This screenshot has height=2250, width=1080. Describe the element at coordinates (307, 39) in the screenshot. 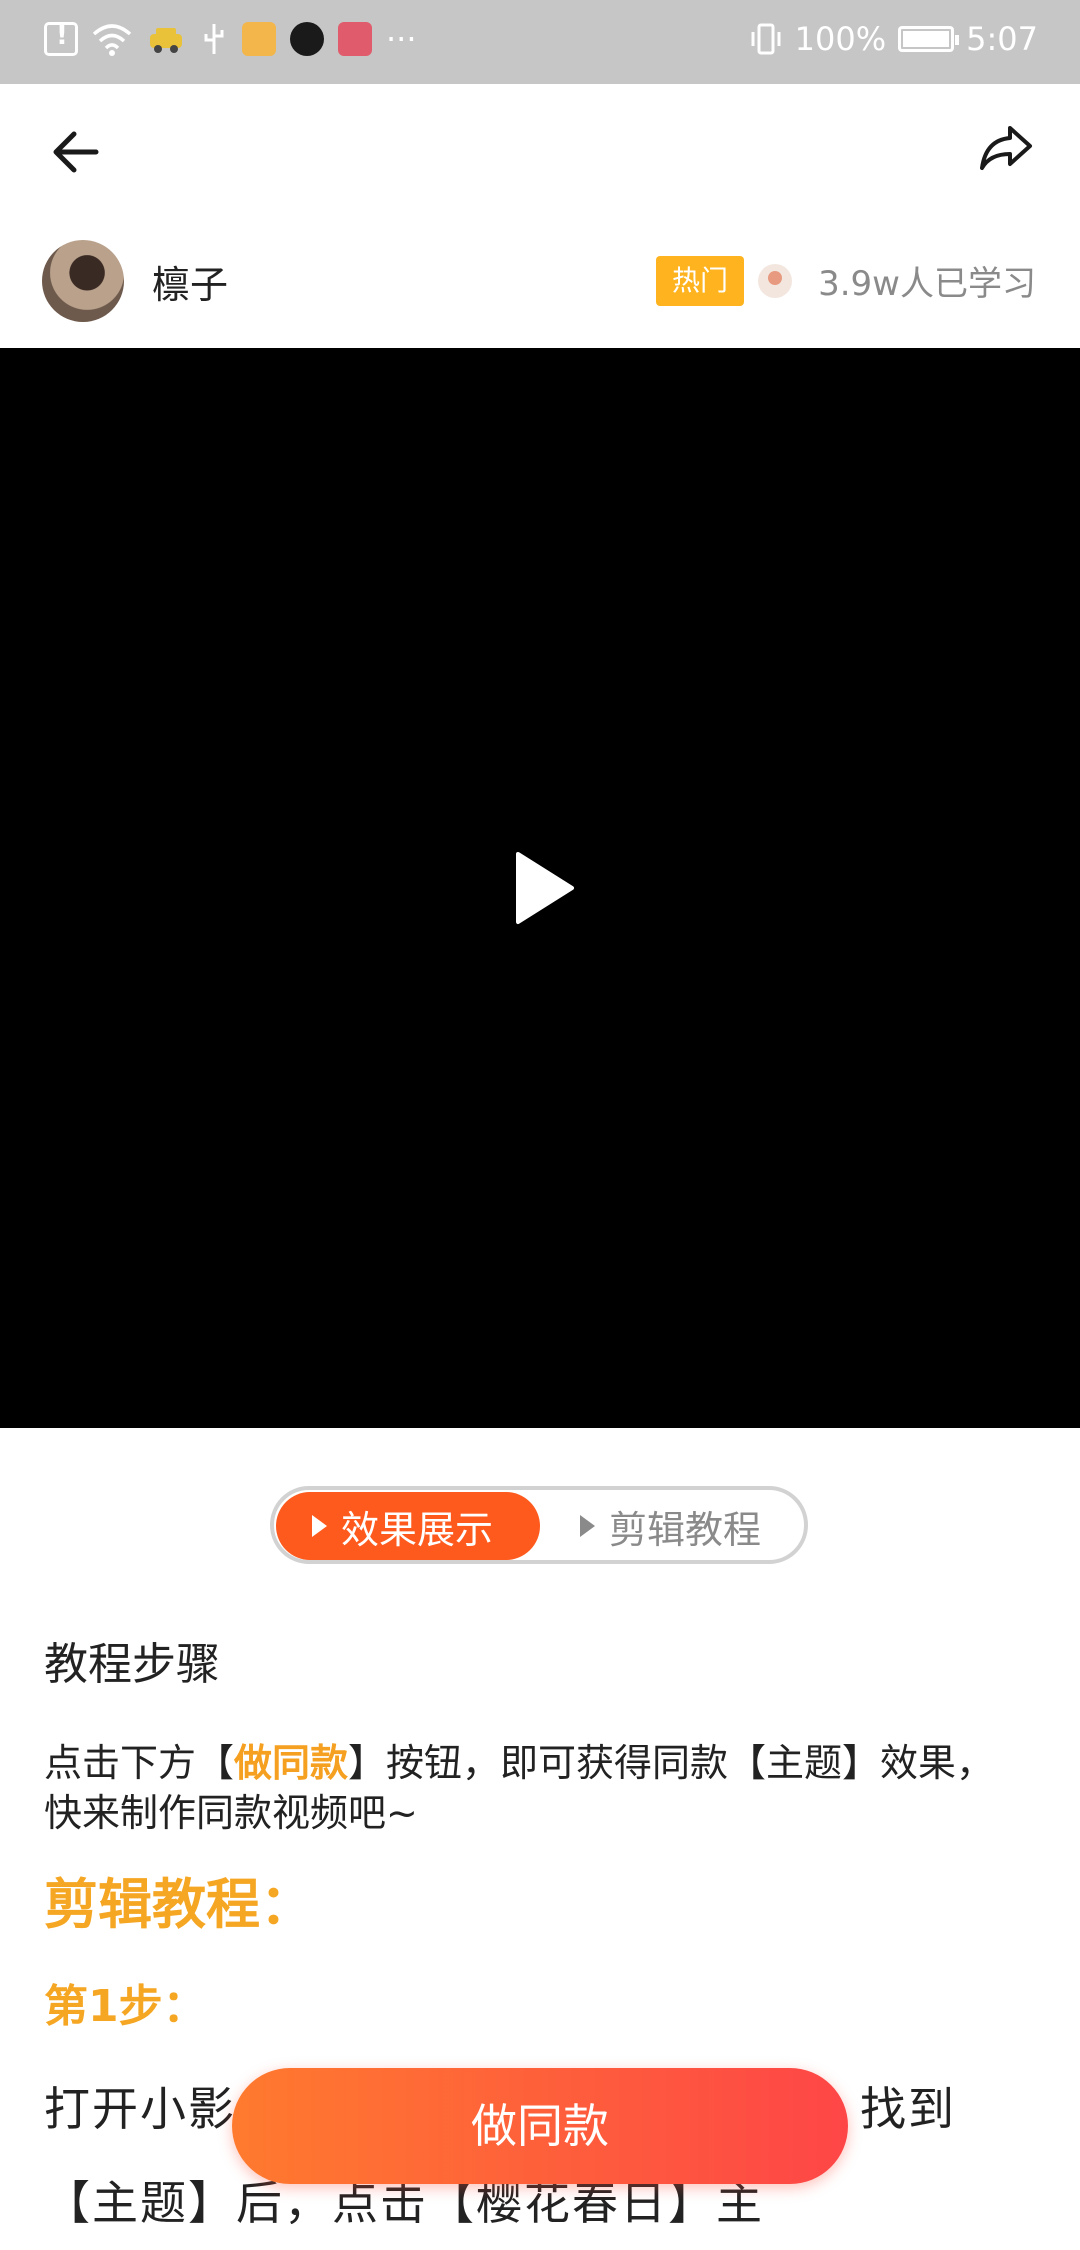

I see `tiktok-app-icon` at that location.